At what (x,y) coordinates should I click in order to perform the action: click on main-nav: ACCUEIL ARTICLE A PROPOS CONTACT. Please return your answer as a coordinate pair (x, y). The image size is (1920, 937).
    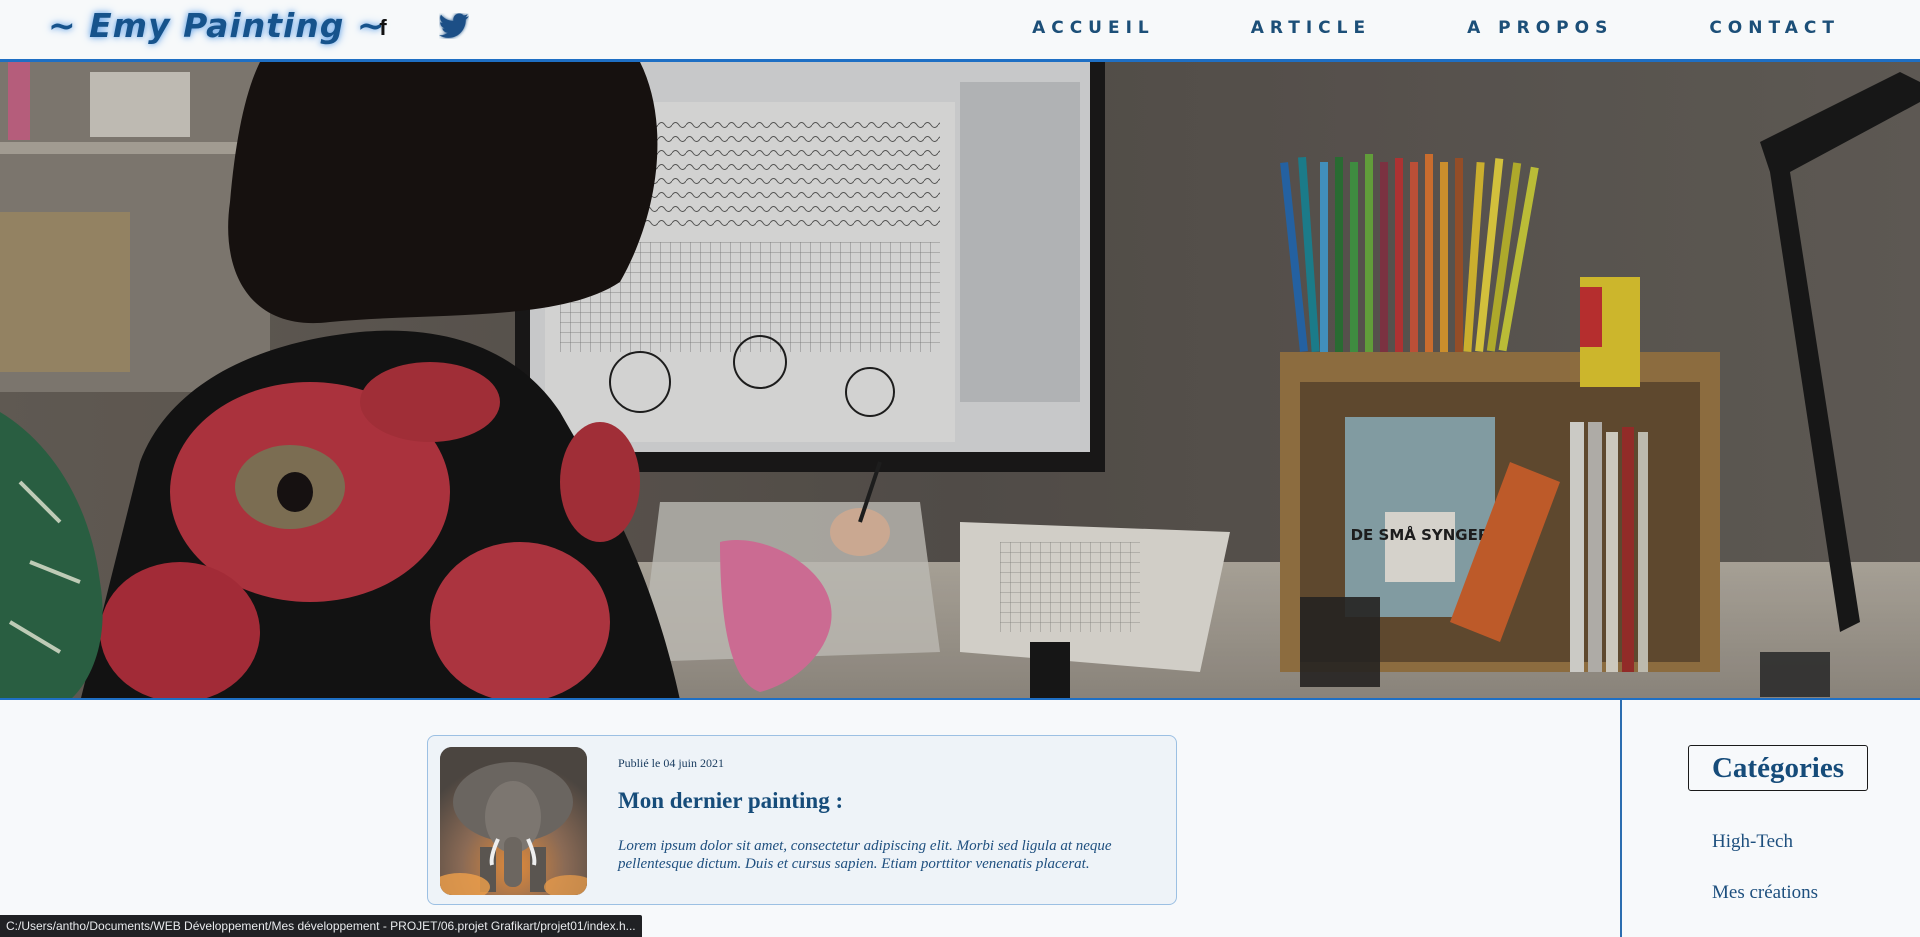
    Looking at the image, I should click on (1436, 28).